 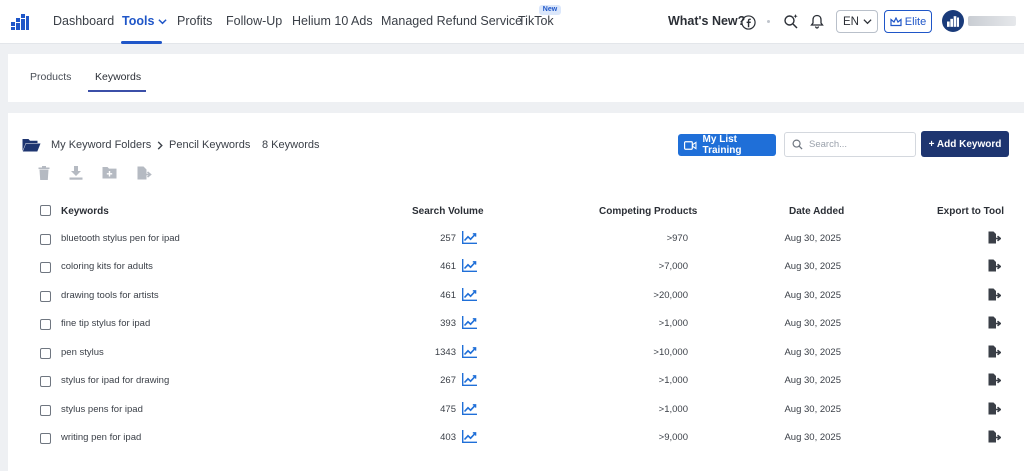 What do you see at coordinates (141, 42) in the screenshot?
I see `nav-active-indicator` at bounding box center [141, 42].